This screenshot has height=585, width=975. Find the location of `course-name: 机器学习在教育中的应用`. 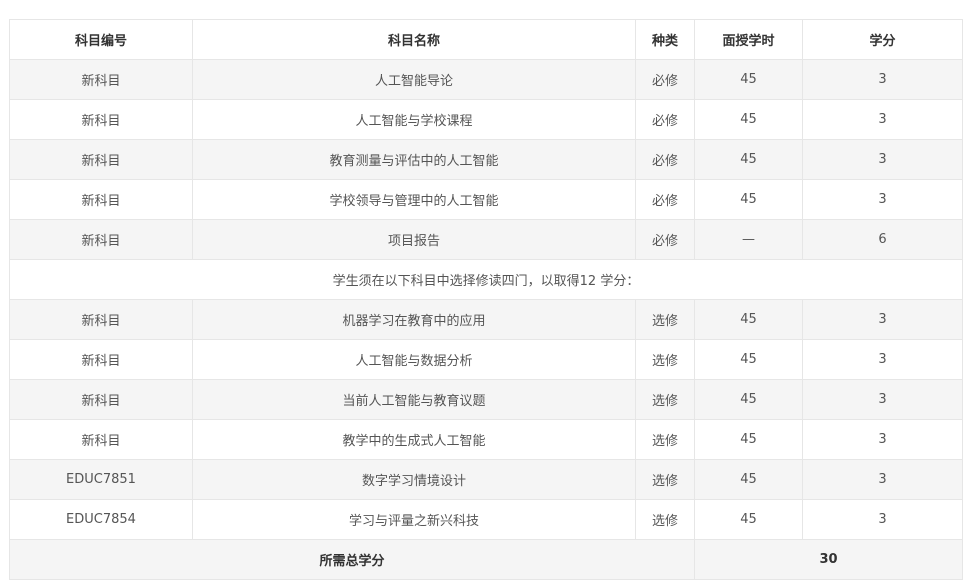

course-name: 机器学习在教育中的应用 is located at coordinates (414, 319).